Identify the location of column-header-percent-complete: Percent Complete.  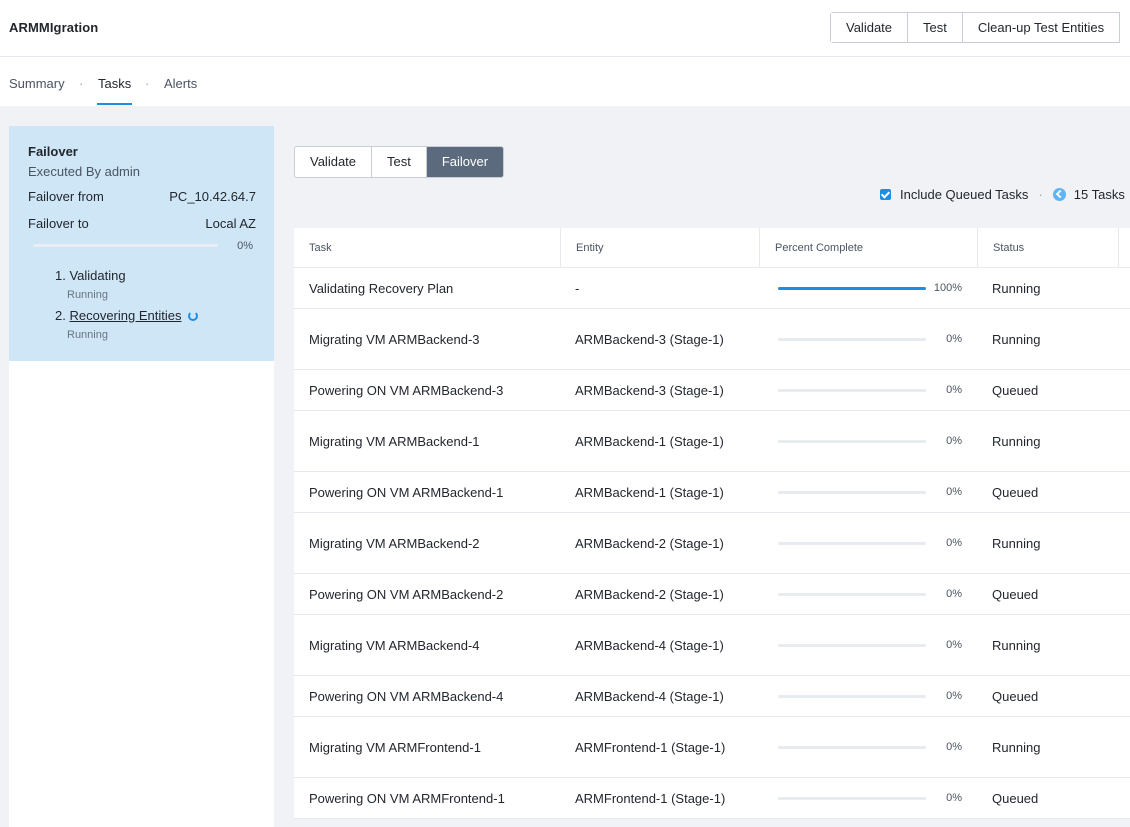
(869, 248).